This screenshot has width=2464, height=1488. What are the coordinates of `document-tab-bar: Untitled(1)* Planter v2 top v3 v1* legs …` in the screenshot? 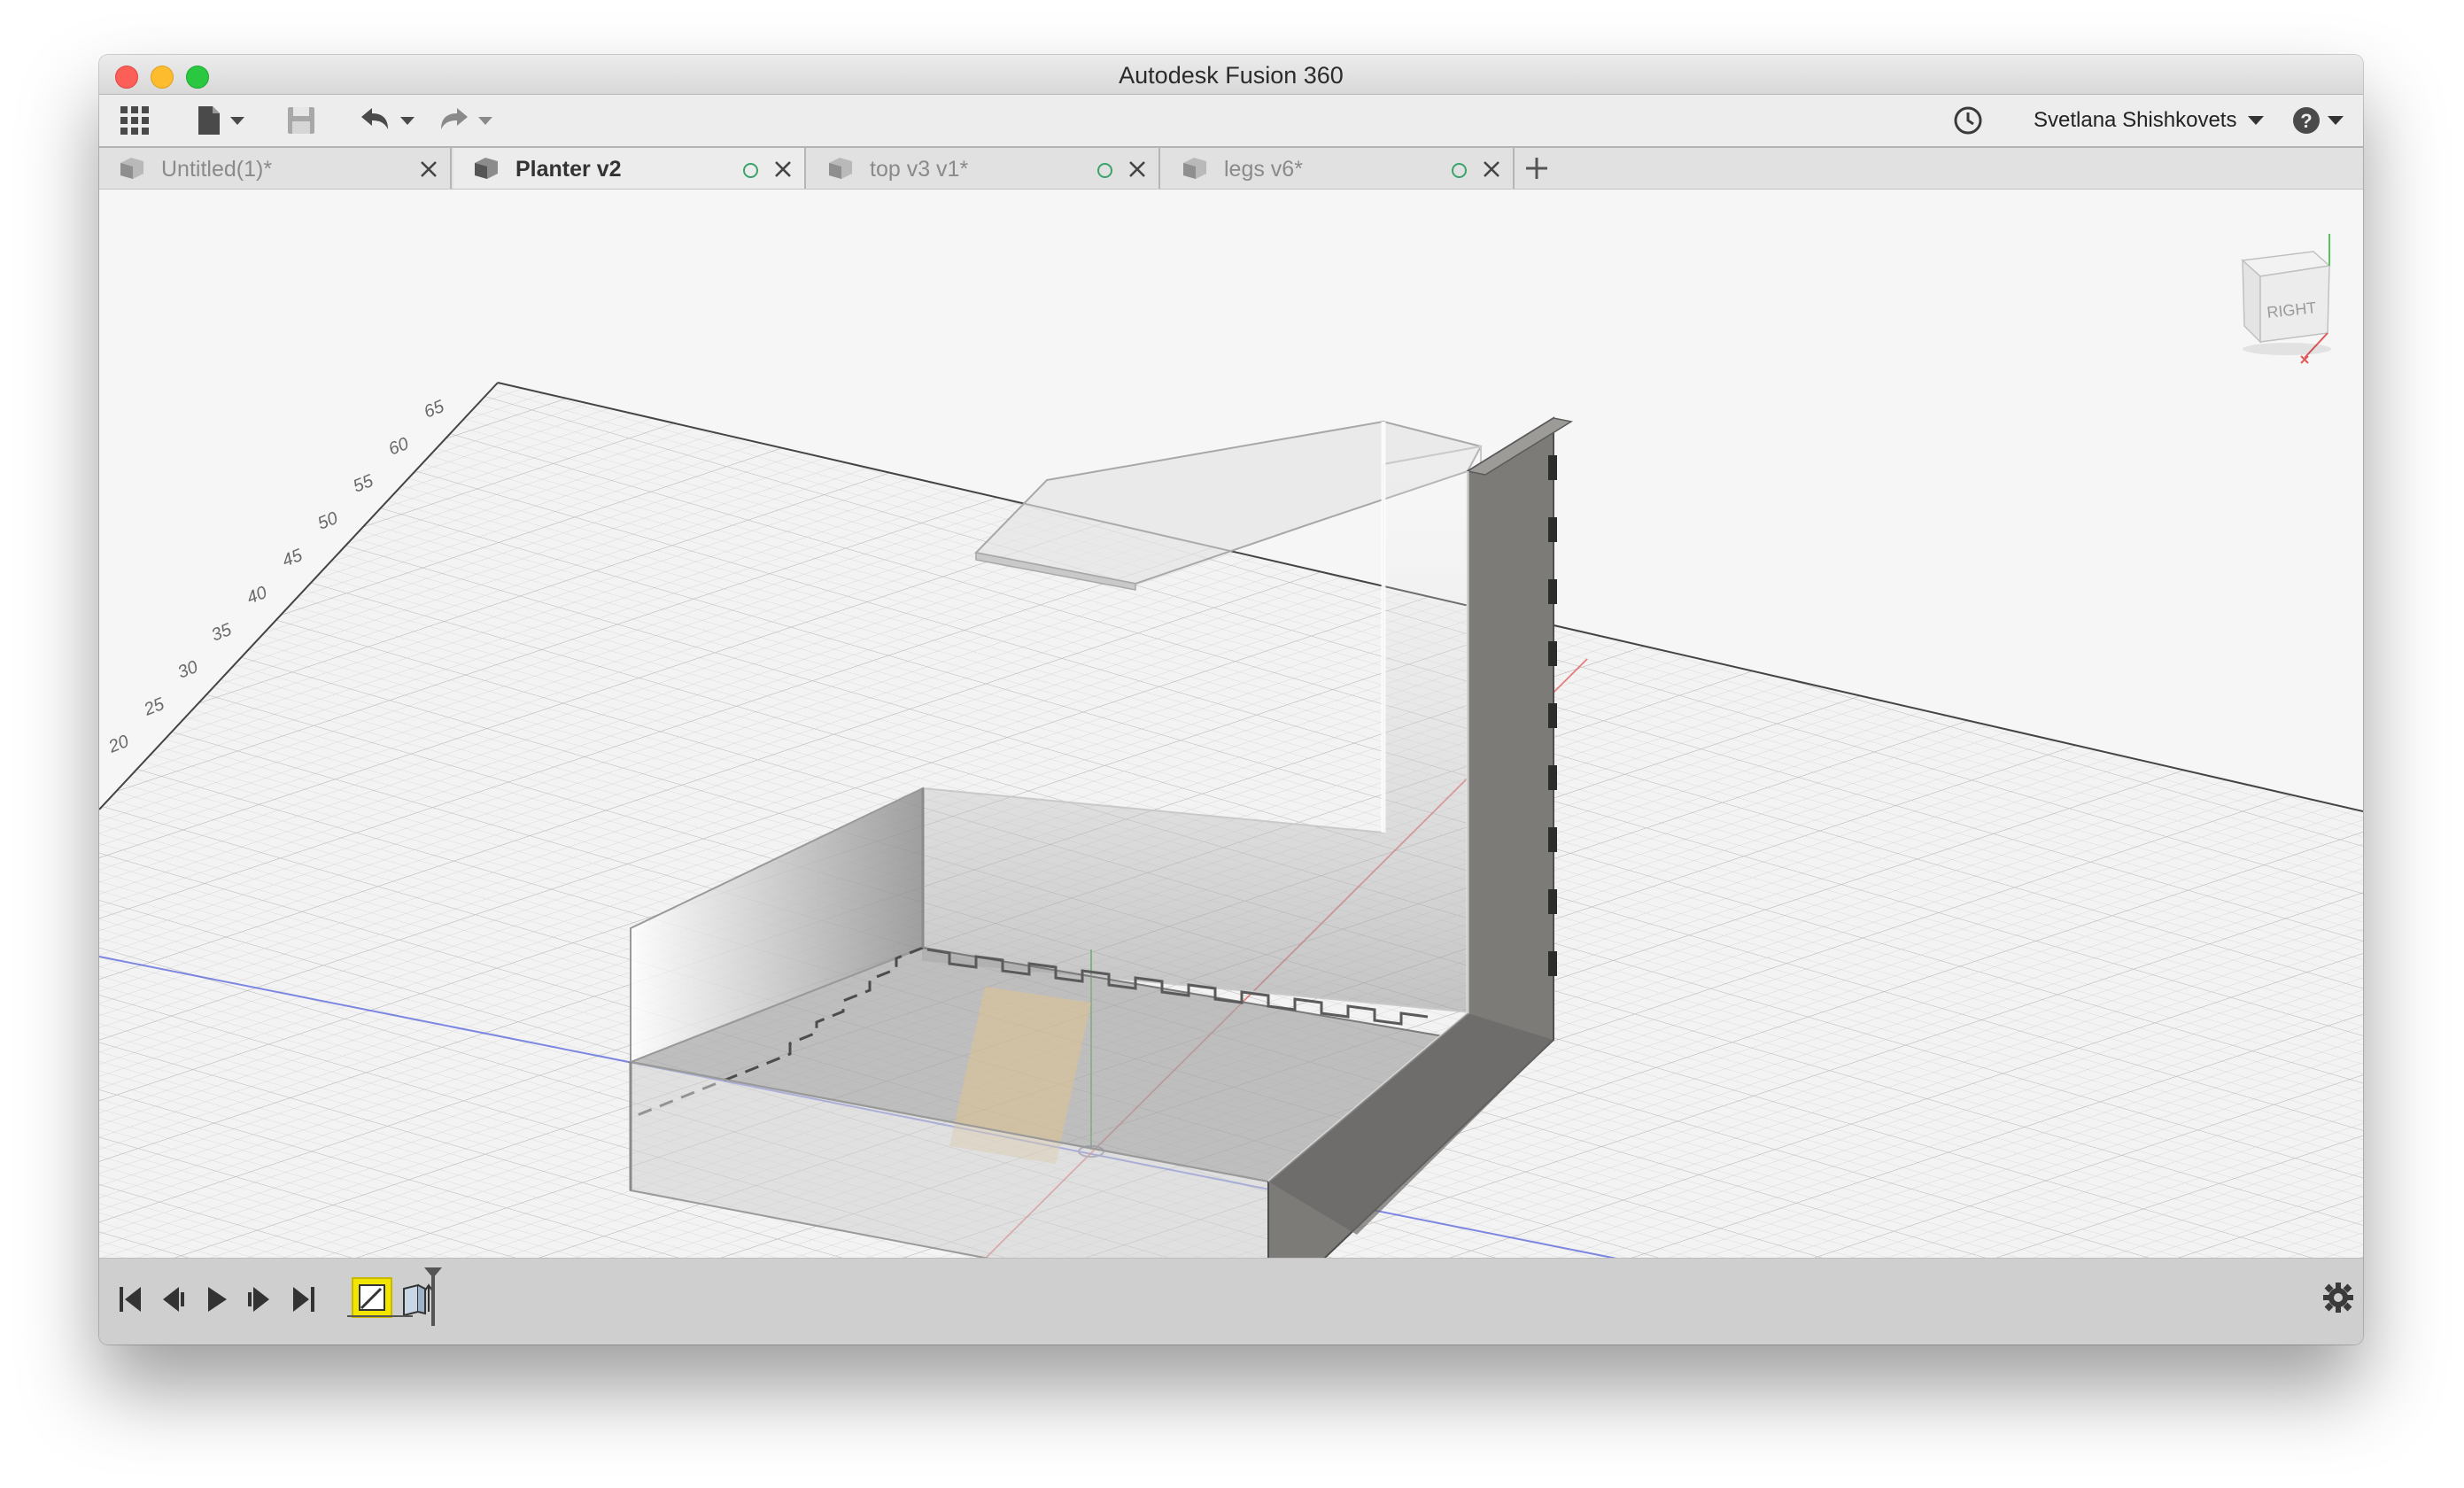 It's located at (1231, 169).